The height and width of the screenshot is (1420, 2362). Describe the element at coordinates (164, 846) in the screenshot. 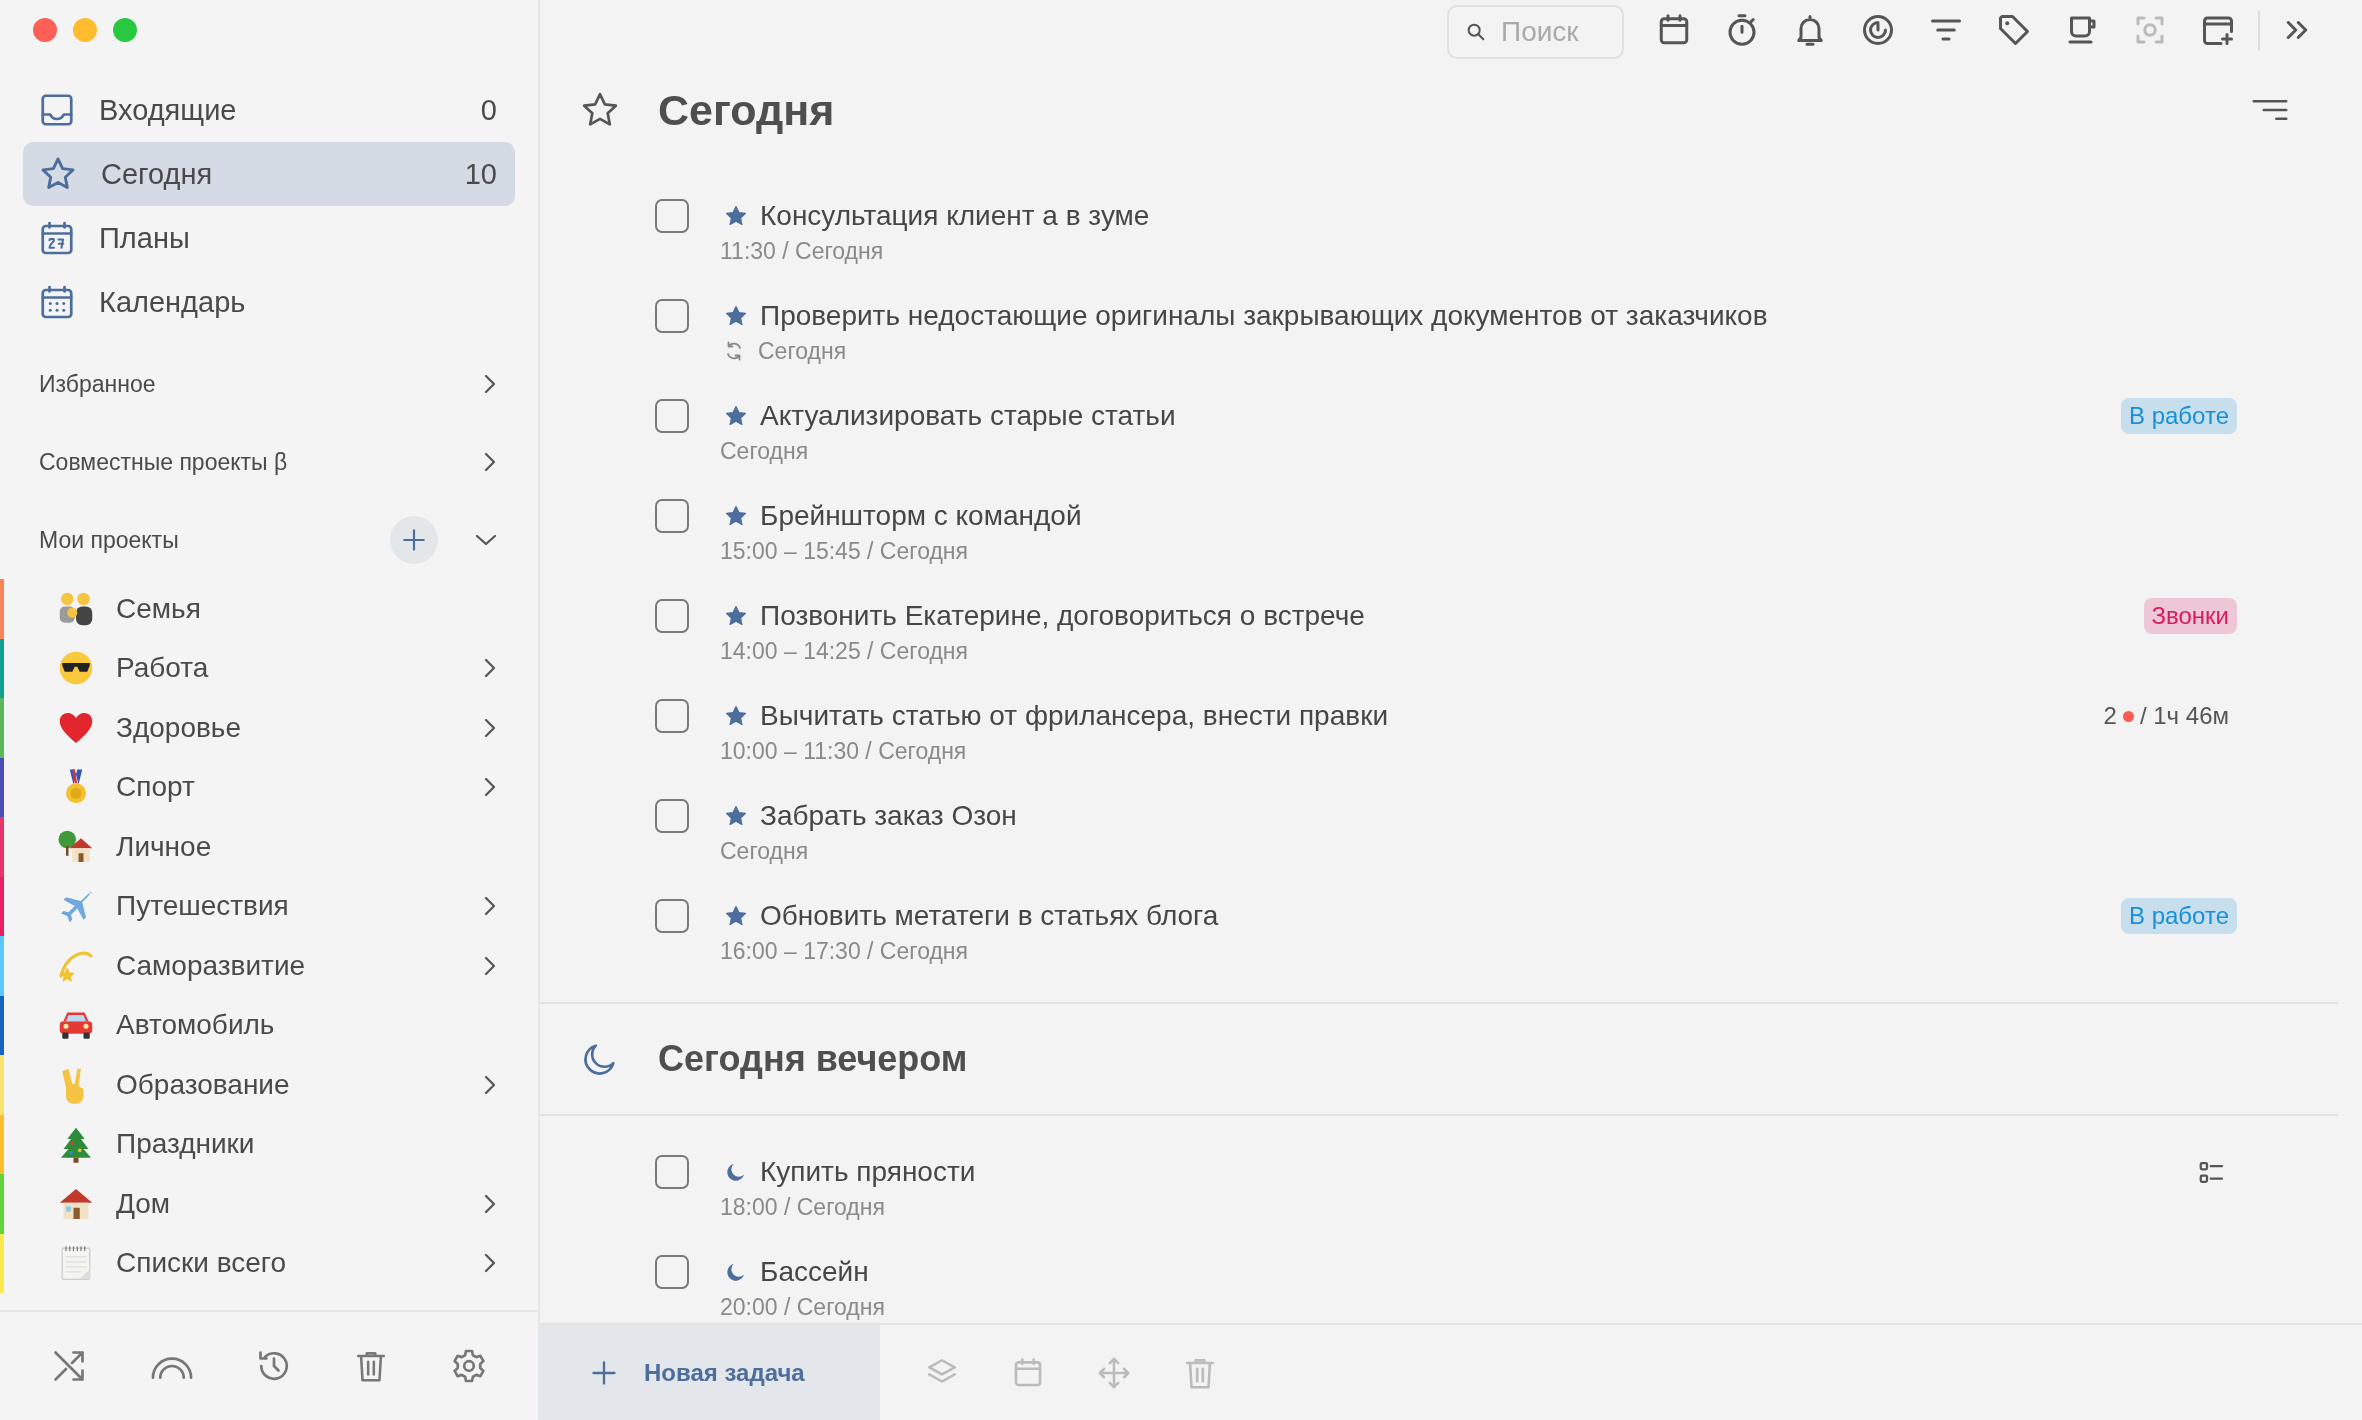

I see `project-name: Личное` at that location.